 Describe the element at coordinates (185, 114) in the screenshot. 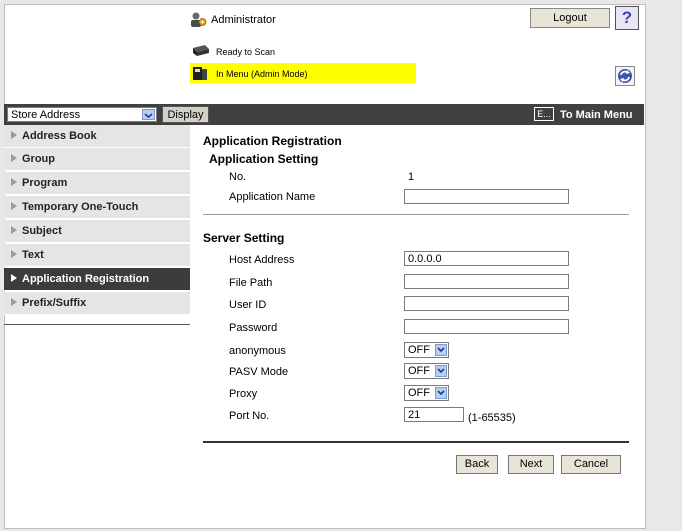

I see `display-button: Display` at that location.